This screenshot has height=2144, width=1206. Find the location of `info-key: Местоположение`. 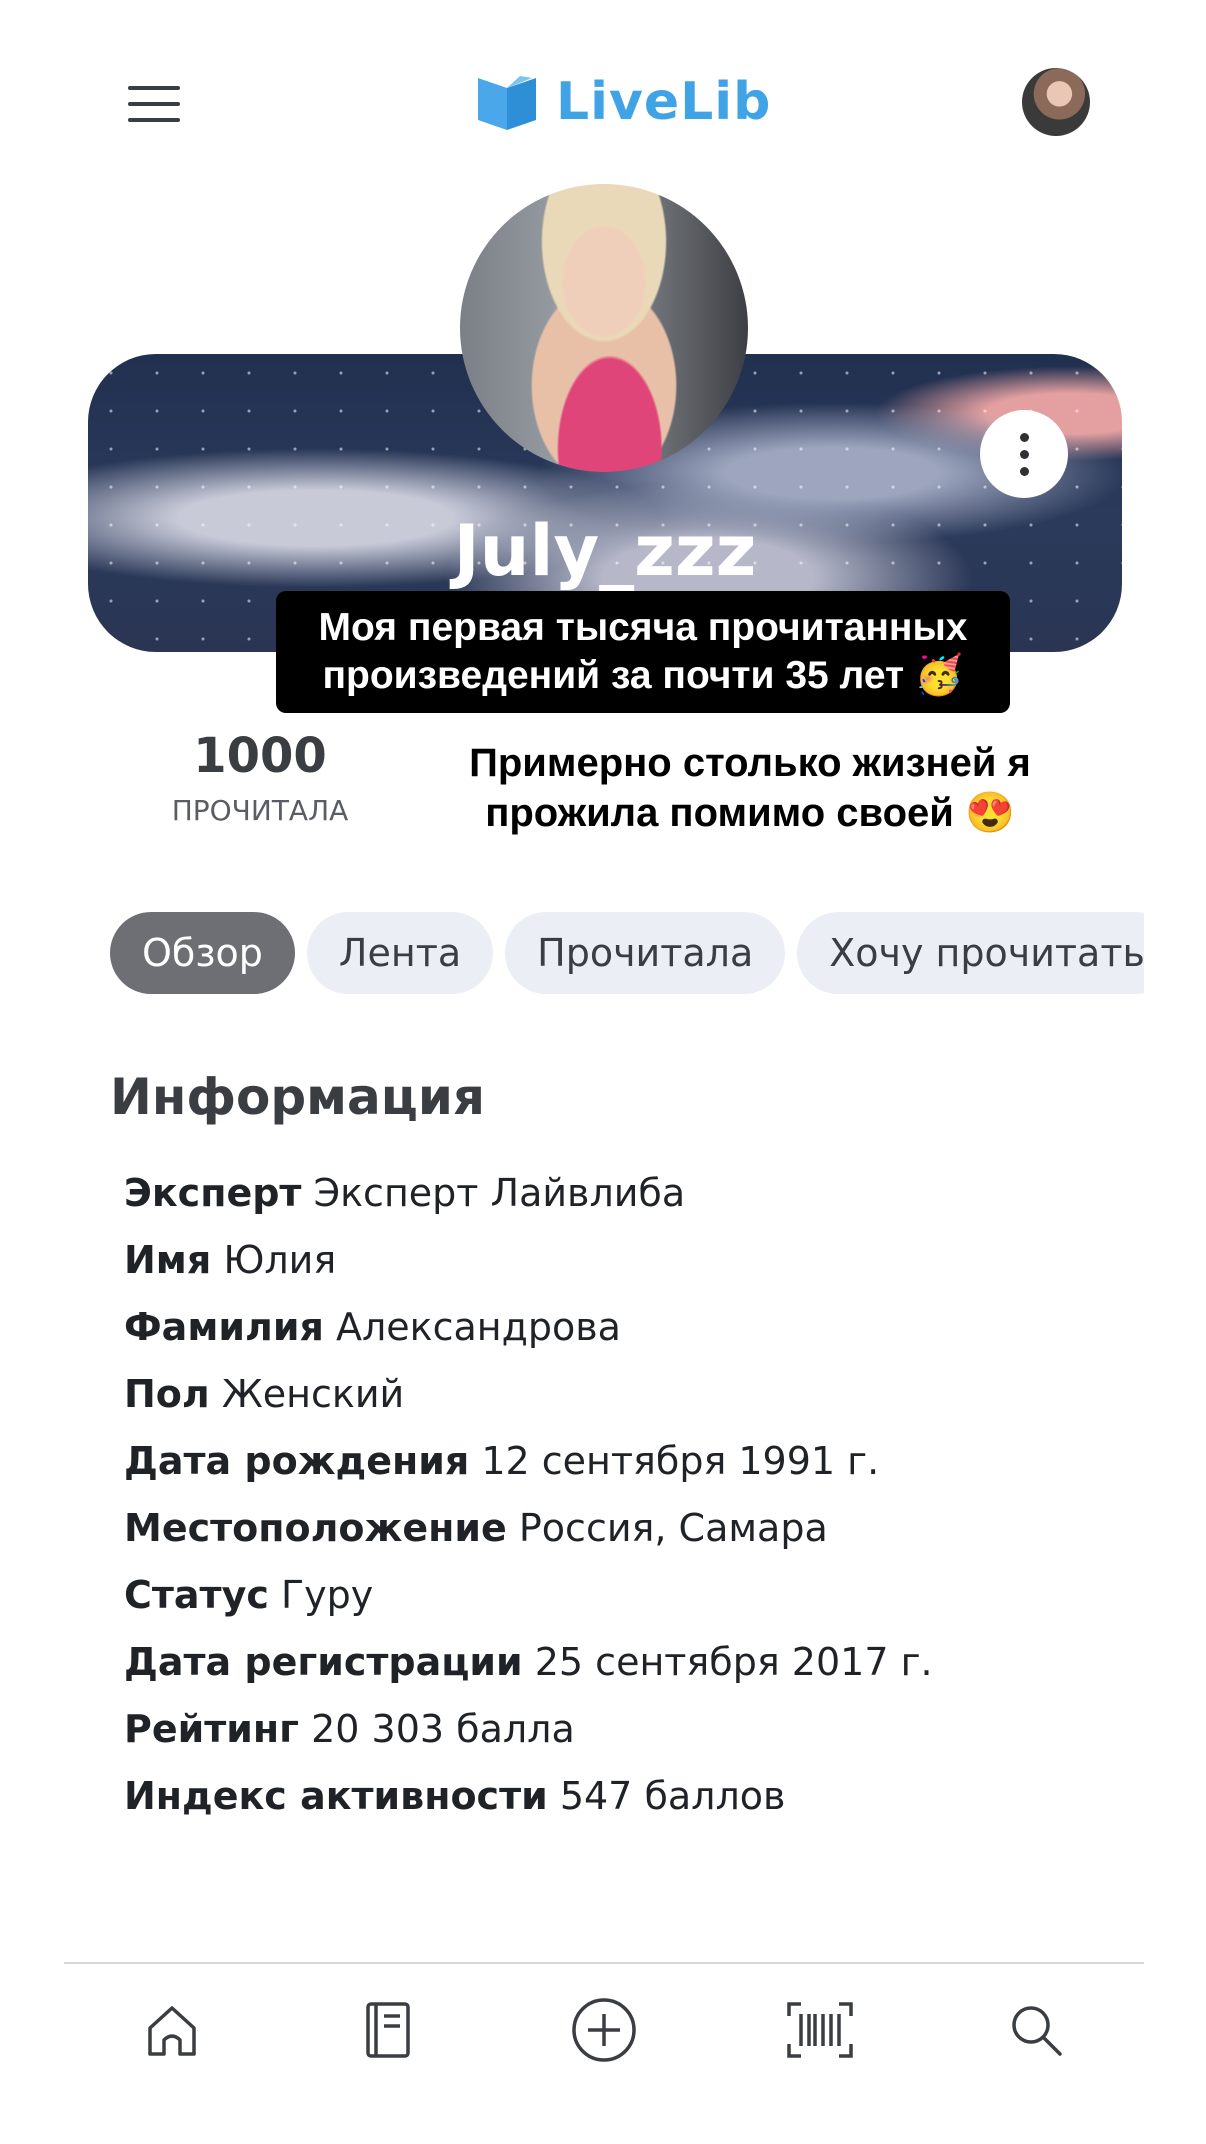

info-key: Местоположение is located at coordinates (315, 1528).